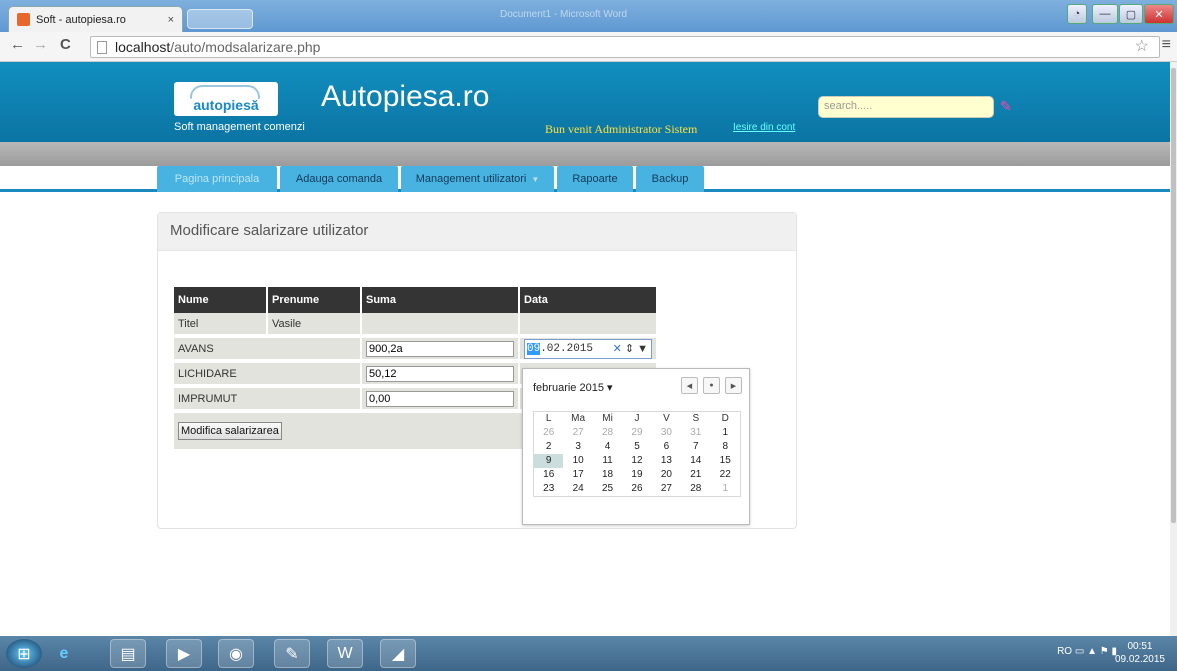 Image resolution: width=1177 pixels, height=671 pixels. What do you see at coordinates (230, 431) in the screenshot?
I see `modify-salary-button: Modifica salarizarea` at bounding box center [230, 431].